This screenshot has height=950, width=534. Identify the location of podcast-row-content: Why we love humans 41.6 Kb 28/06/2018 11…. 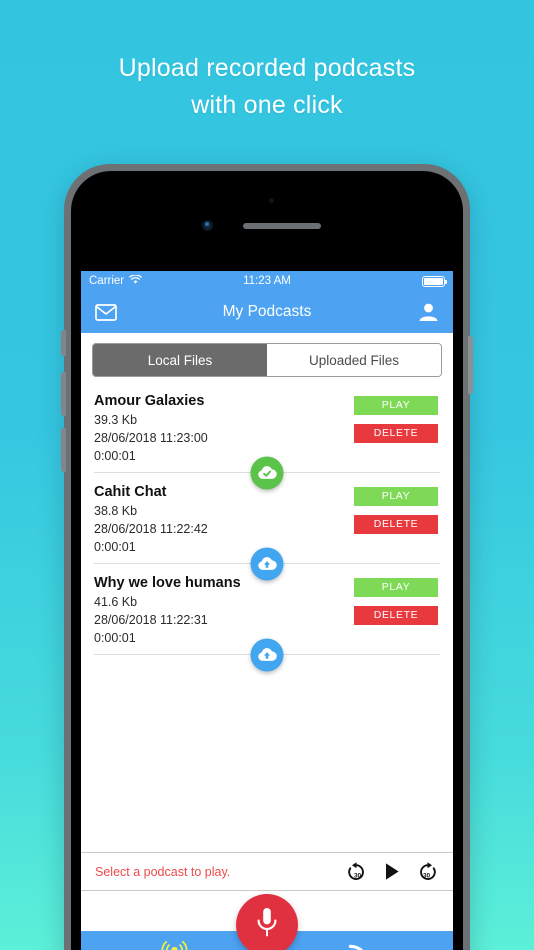
(267, 610).